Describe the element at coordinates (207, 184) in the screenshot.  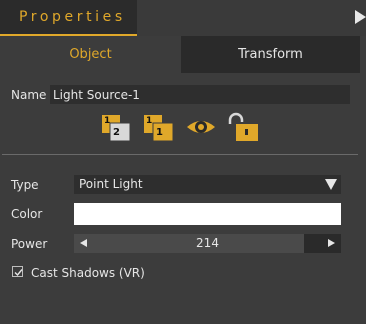
I see `light-type-select: Point Light` at that location.